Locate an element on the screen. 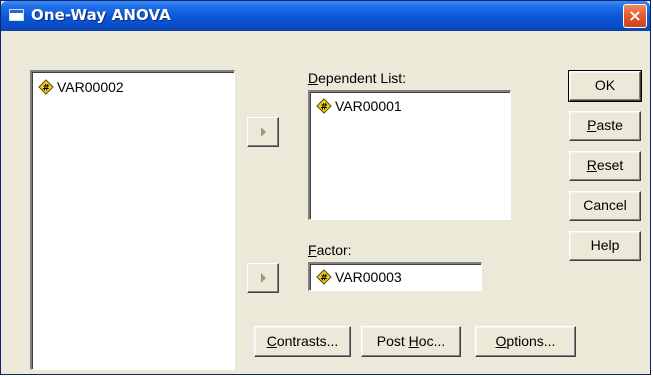 Image resolution: width=653 pixels, height=377 pixels. variable-name: VAR00002 is located at coordinates (90, 87).